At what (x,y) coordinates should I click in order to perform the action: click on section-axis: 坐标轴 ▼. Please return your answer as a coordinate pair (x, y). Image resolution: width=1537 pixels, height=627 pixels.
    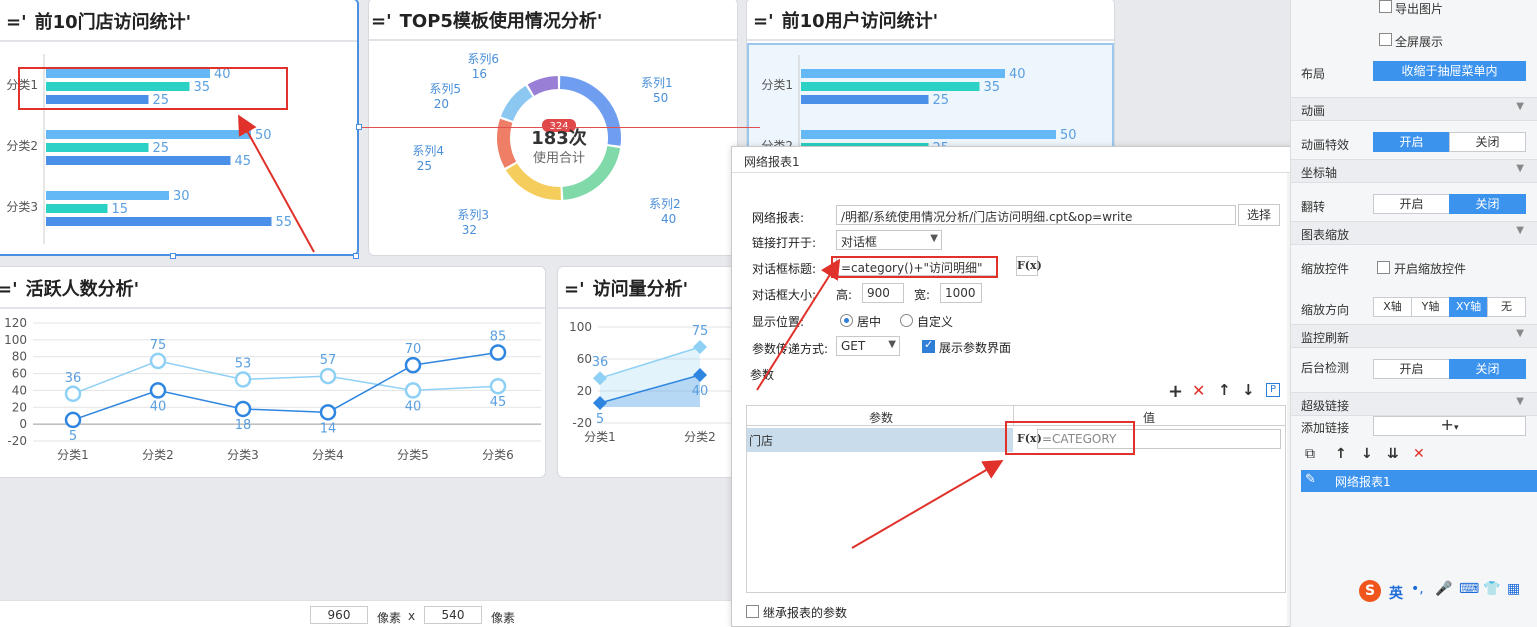
    Looking at the image, I should click on (1414, 171).